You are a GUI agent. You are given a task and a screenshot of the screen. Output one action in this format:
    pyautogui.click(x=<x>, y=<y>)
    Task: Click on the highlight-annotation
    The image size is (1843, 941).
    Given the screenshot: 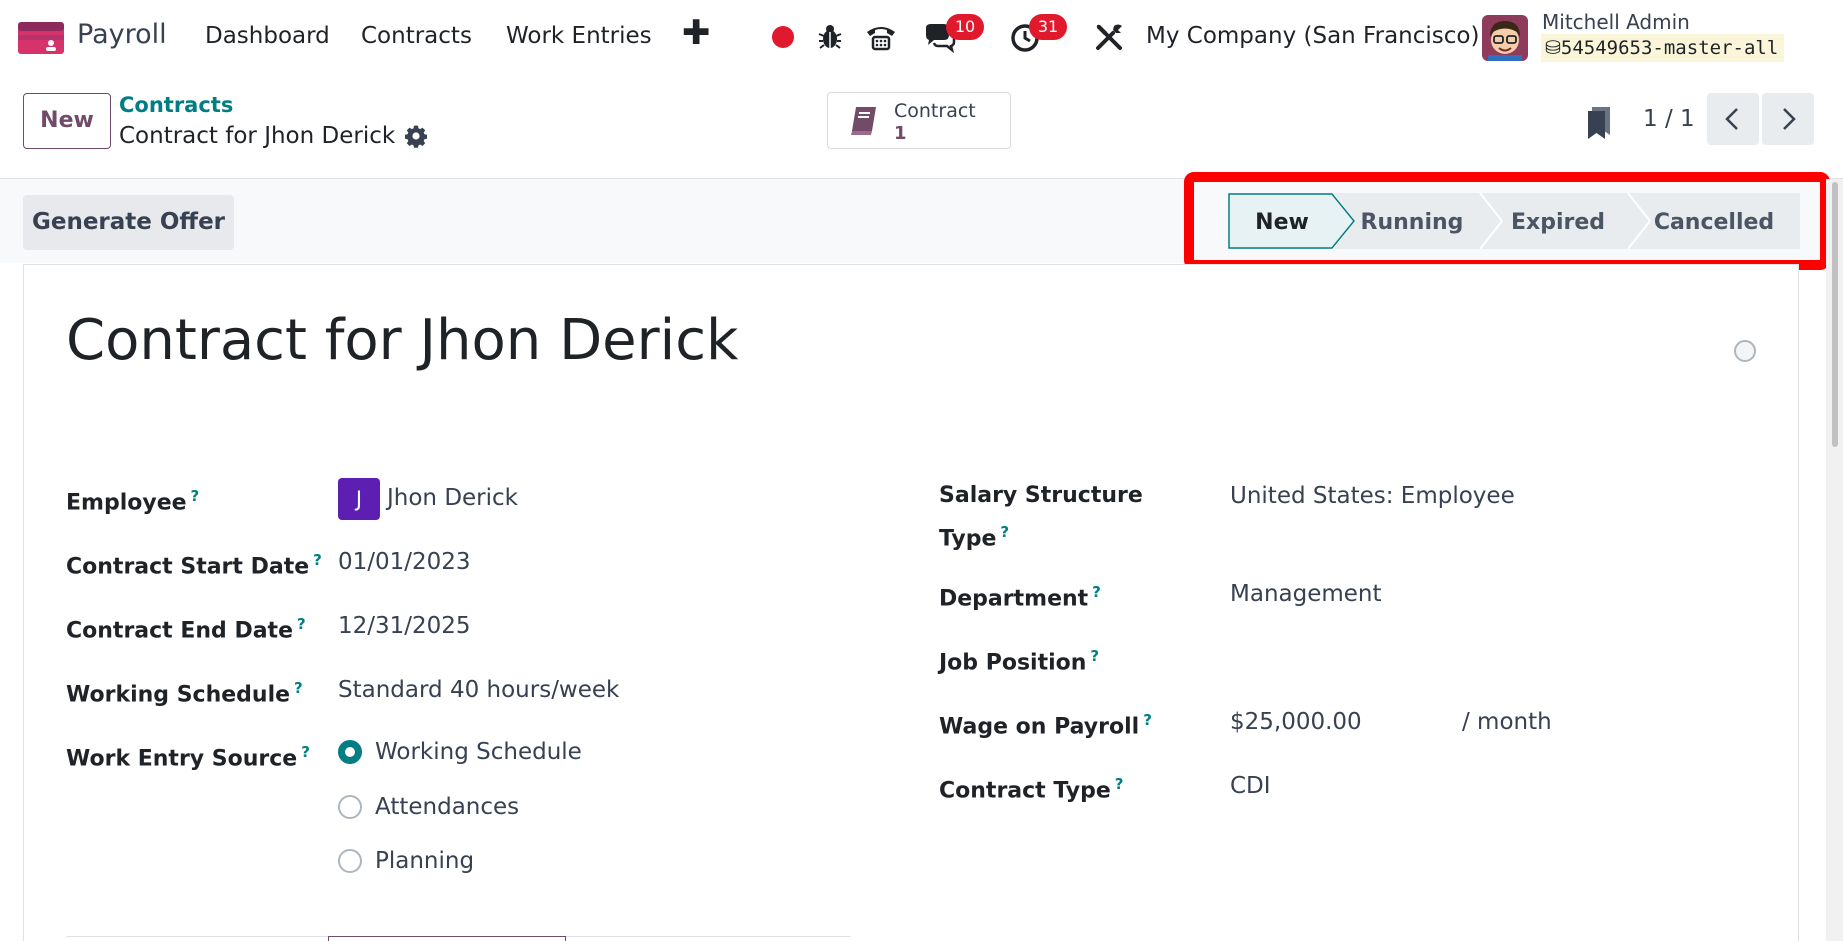 What is the action you would take?
    pyautogui.click(x=1507, y=221)
    